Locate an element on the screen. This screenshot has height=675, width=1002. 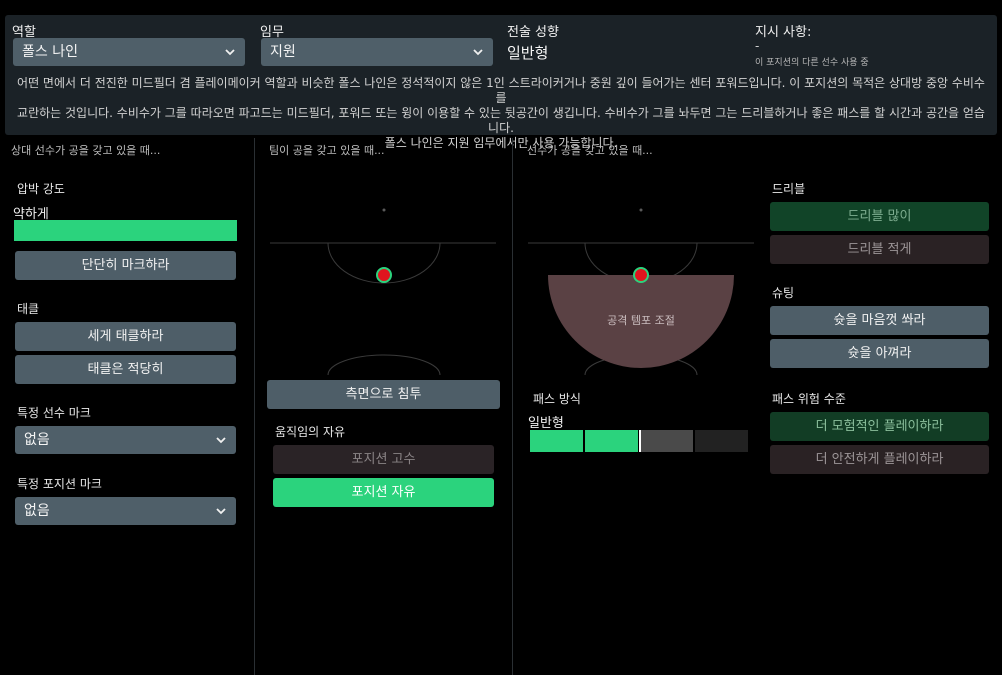
passing-slider-marker is located at coordinates (640, 441).